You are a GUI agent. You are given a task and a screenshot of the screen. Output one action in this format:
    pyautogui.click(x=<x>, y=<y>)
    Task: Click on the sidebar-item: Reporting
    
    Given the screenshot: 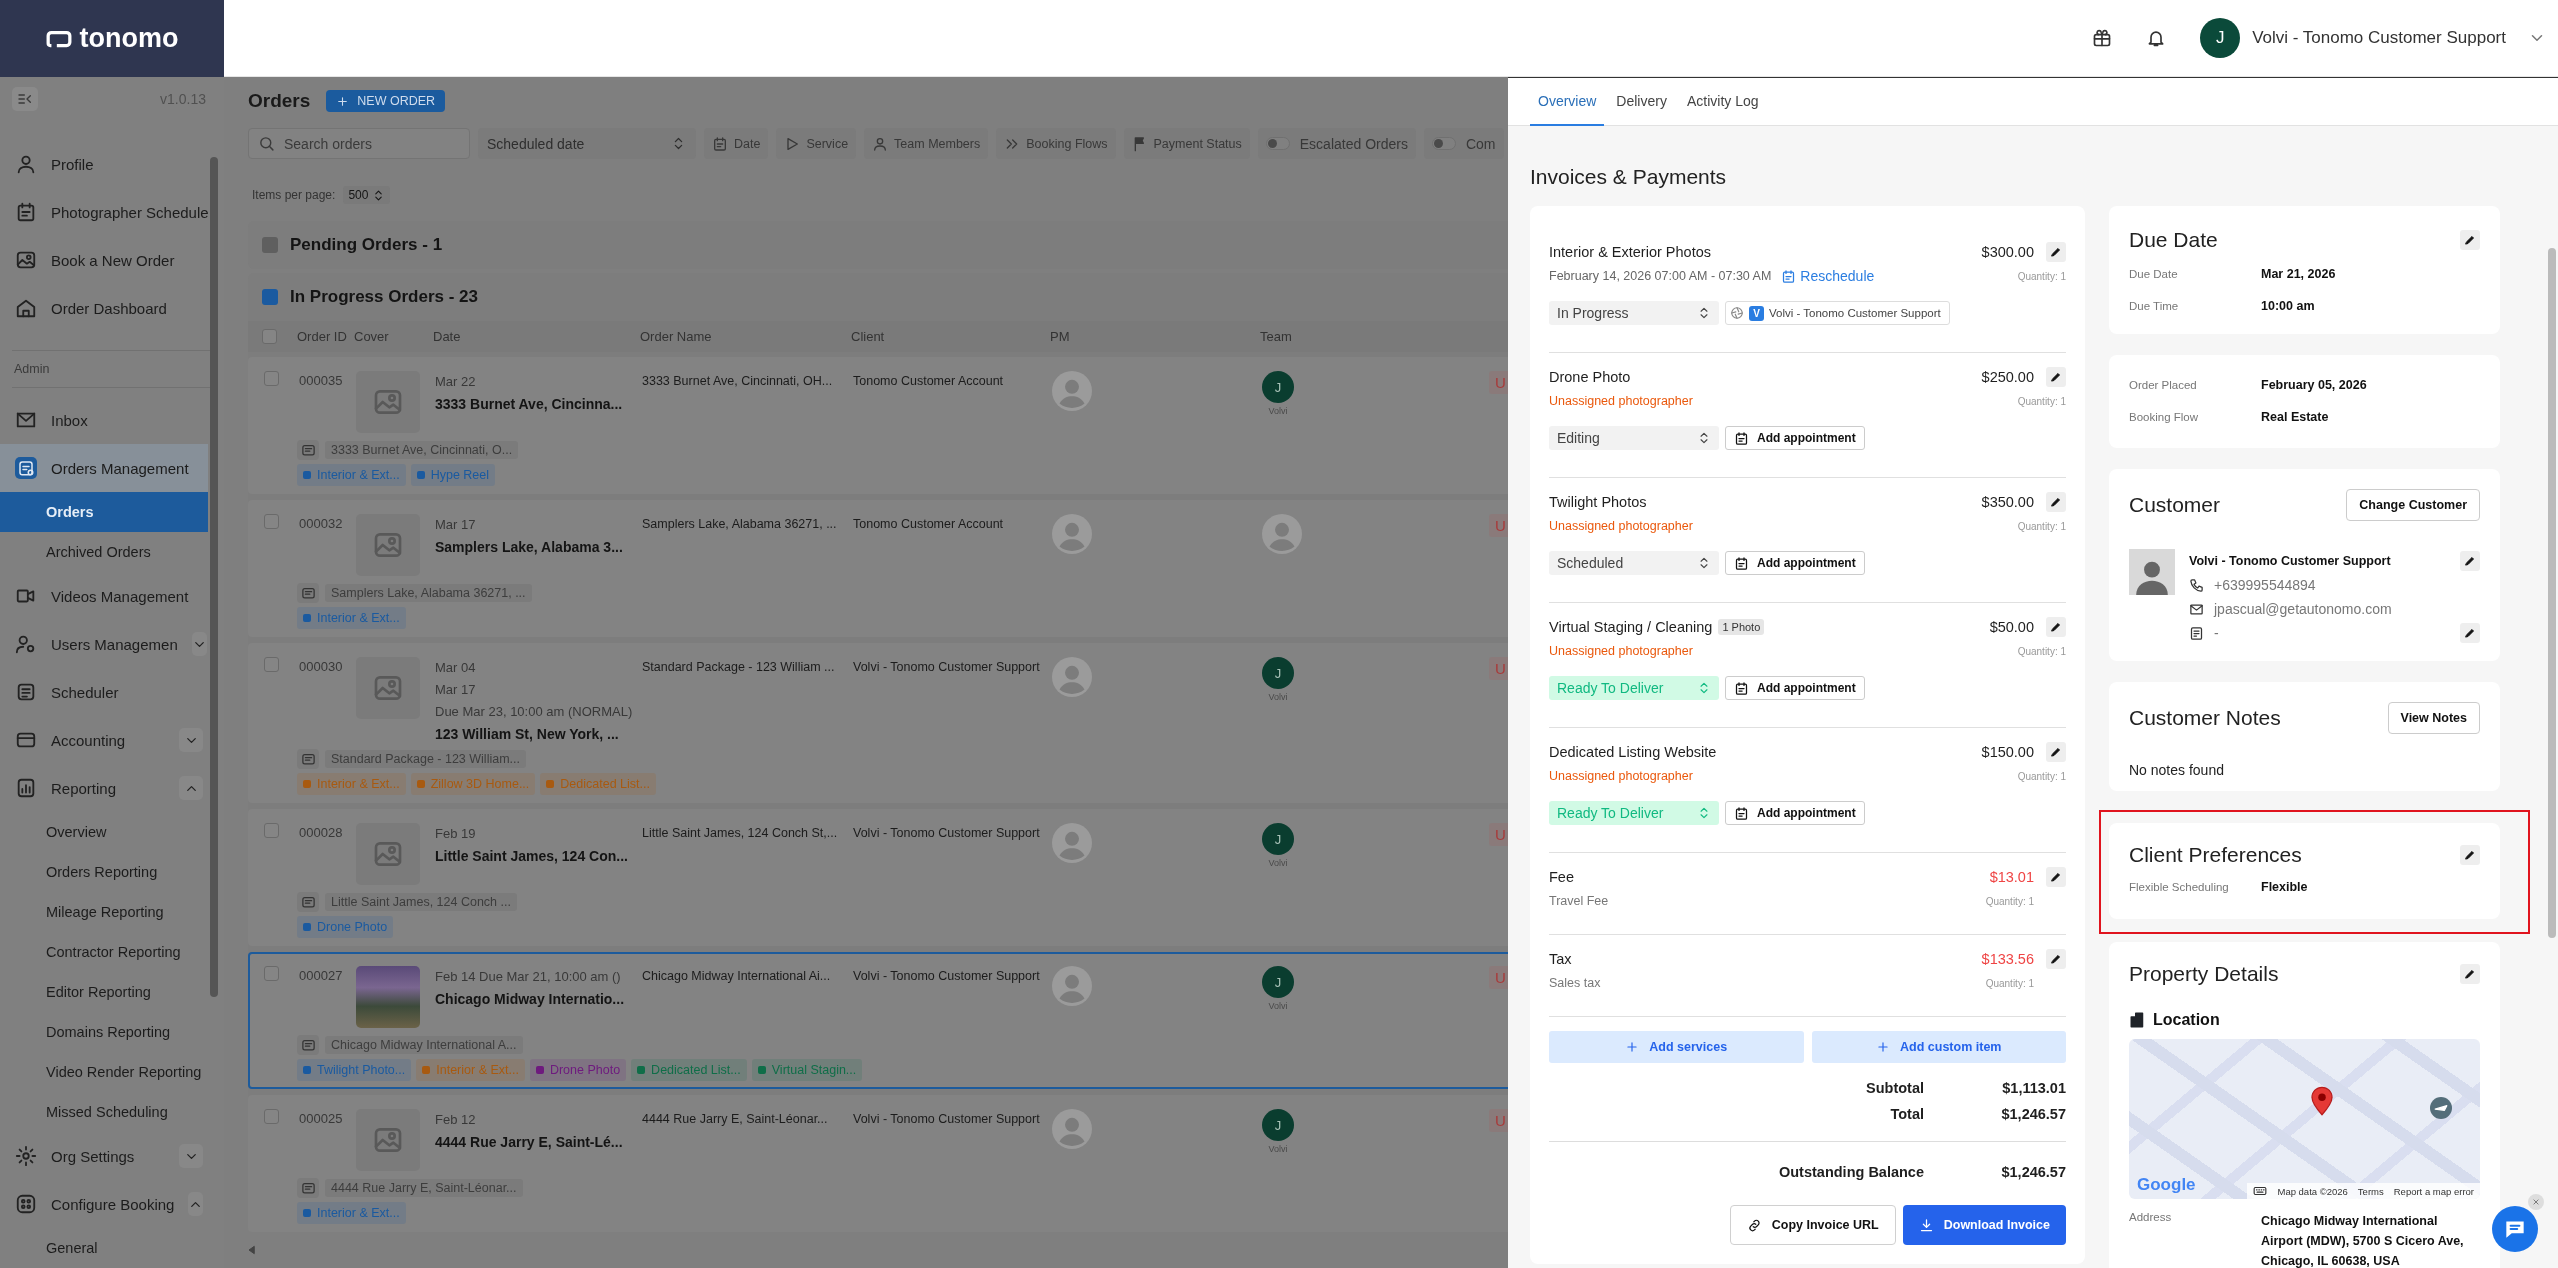 What is the action you would take?
    pyautogui.click(x=104, y=788)
    